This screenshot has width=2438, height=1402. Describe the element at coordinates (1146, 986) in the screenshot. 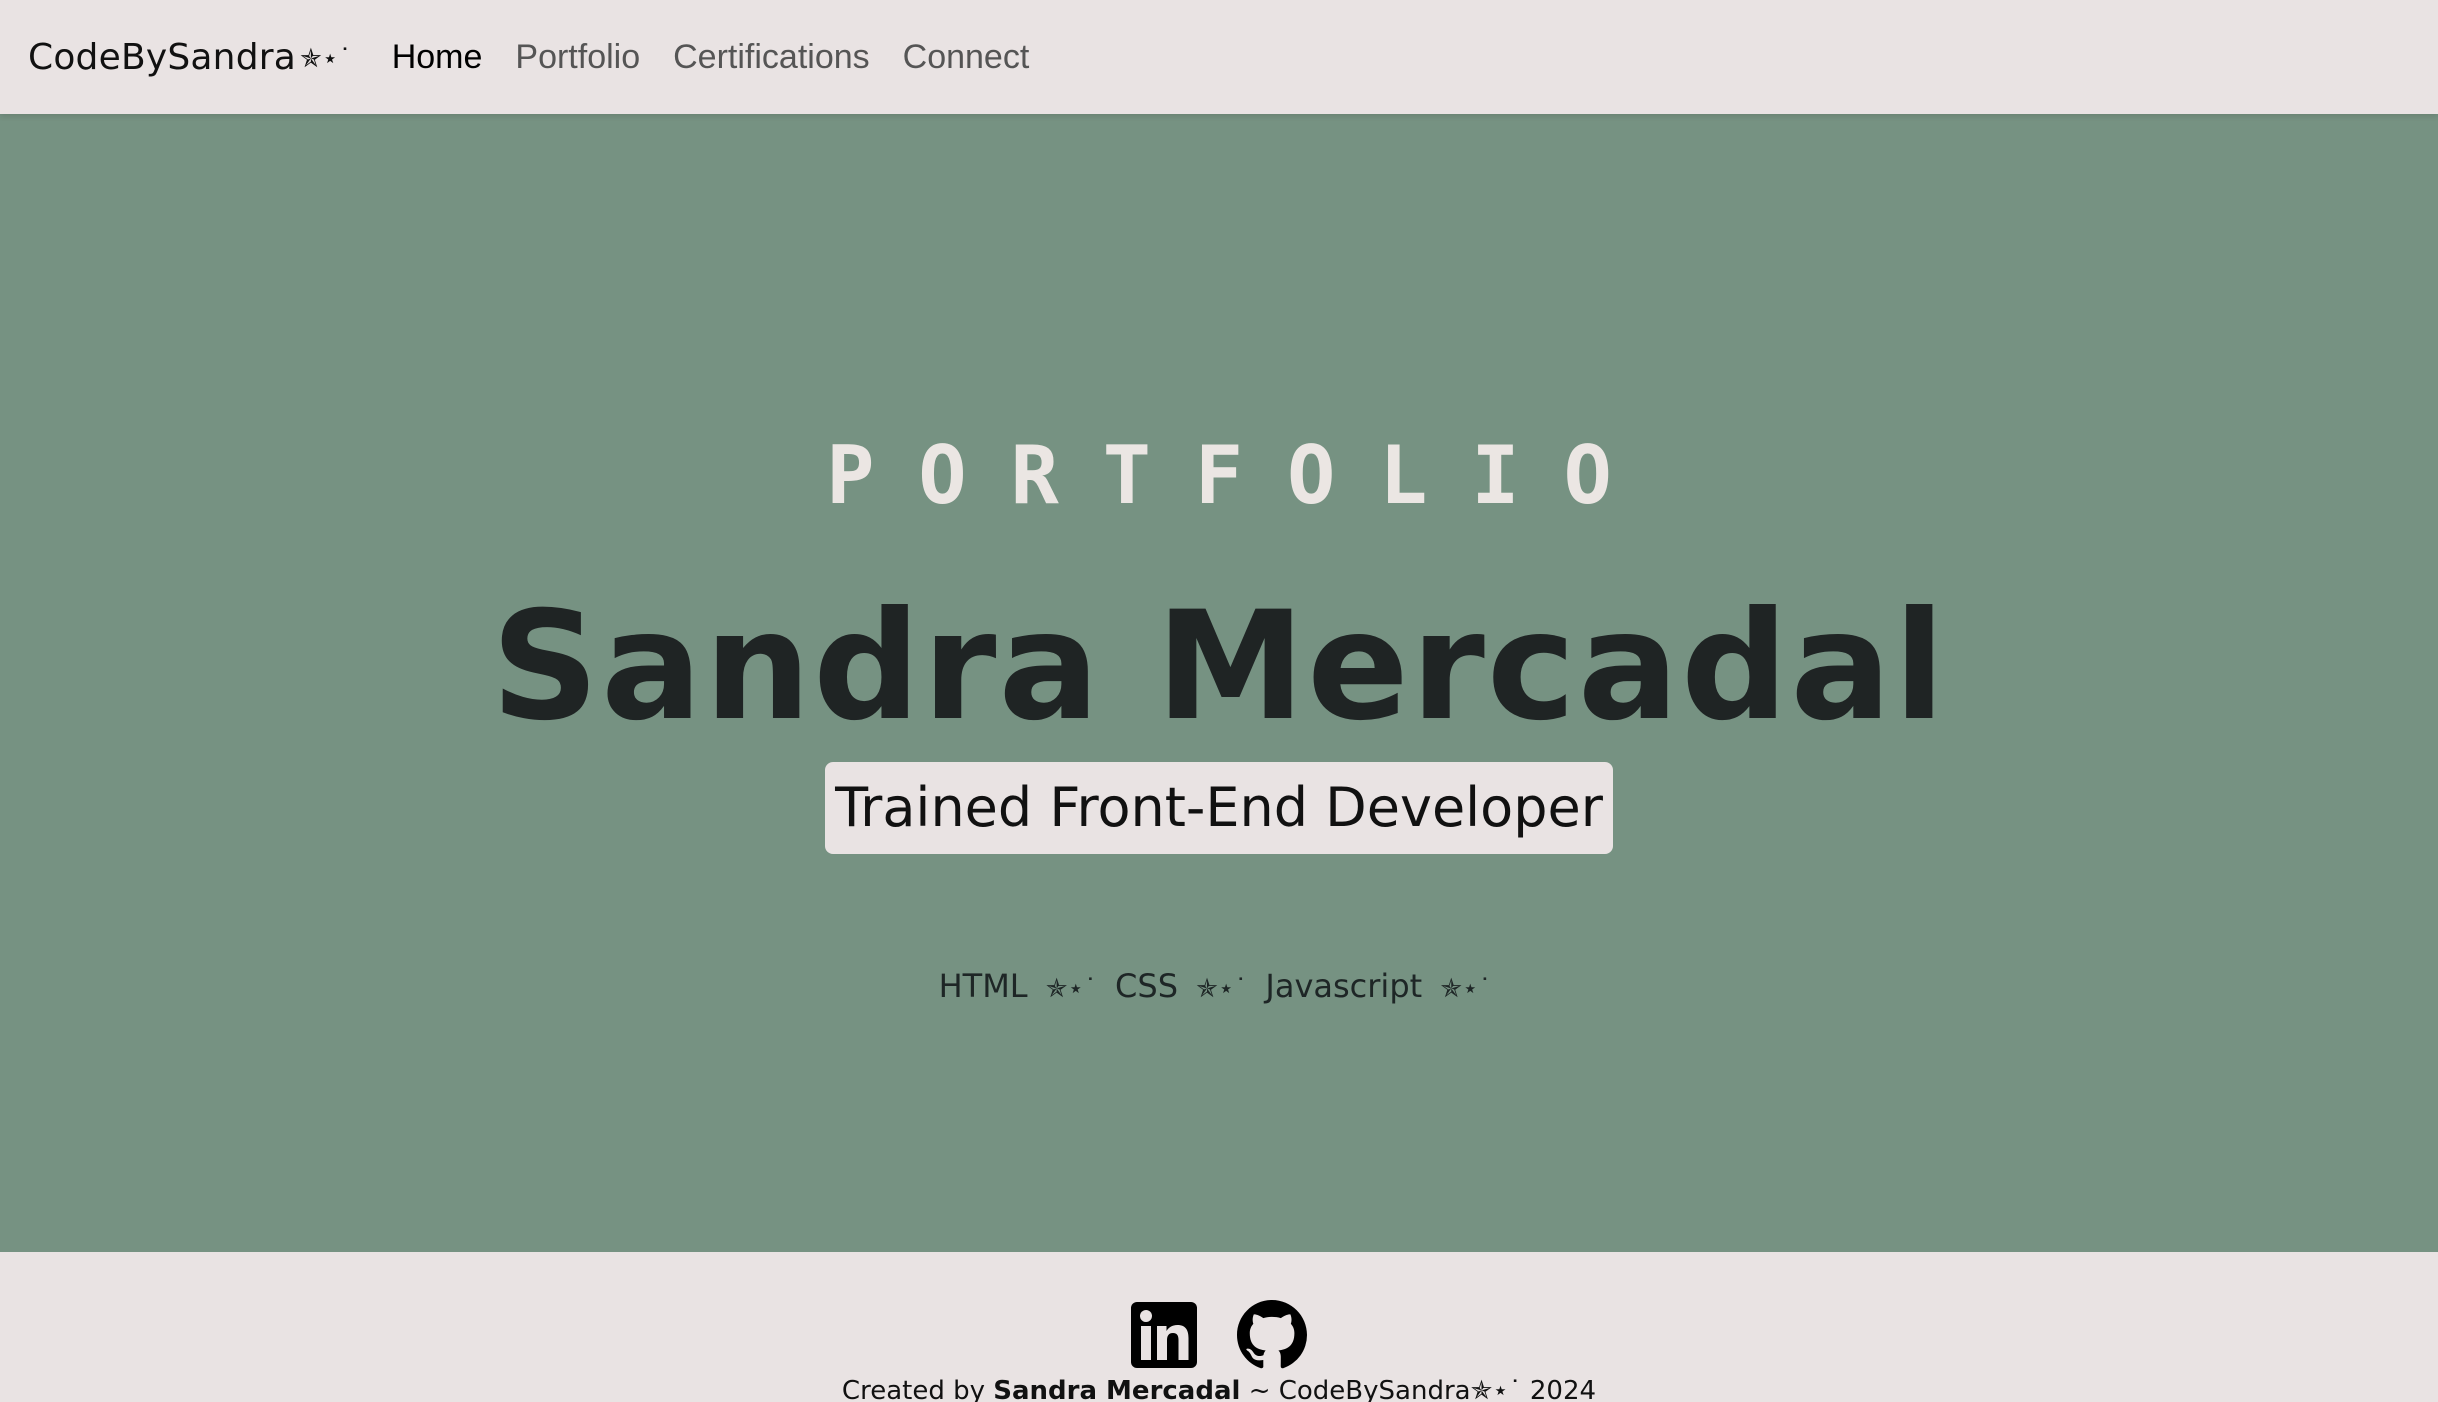

I see `skill-css: CSS` at that location.